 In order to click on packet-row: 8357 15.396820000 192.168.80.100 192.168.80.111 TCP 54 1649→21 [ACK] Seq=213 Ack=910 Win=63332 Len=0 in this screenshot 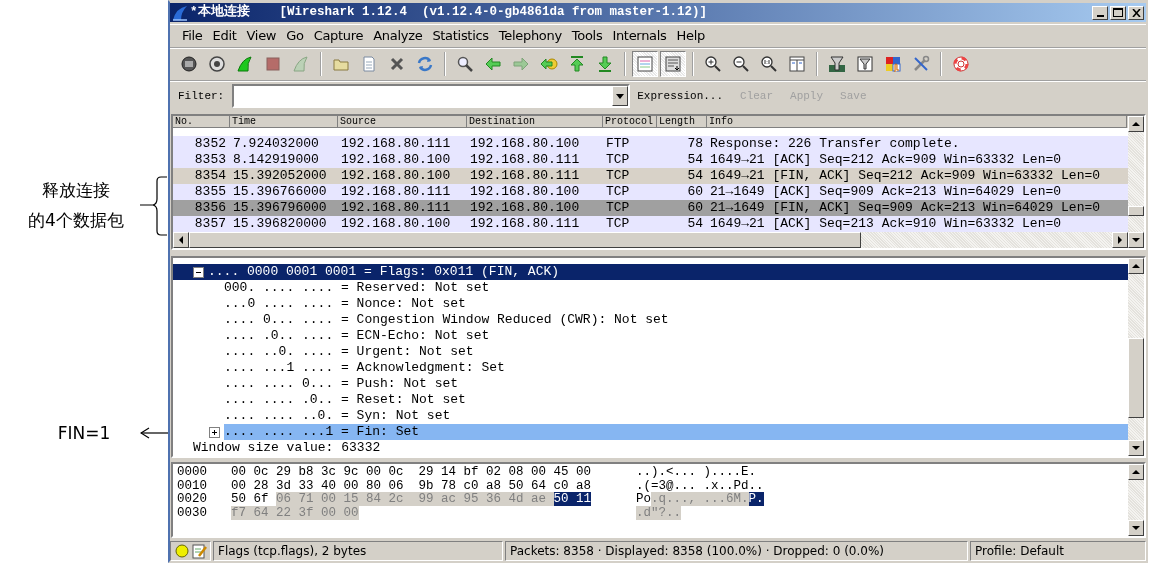, I will do `click(650, 224)`.